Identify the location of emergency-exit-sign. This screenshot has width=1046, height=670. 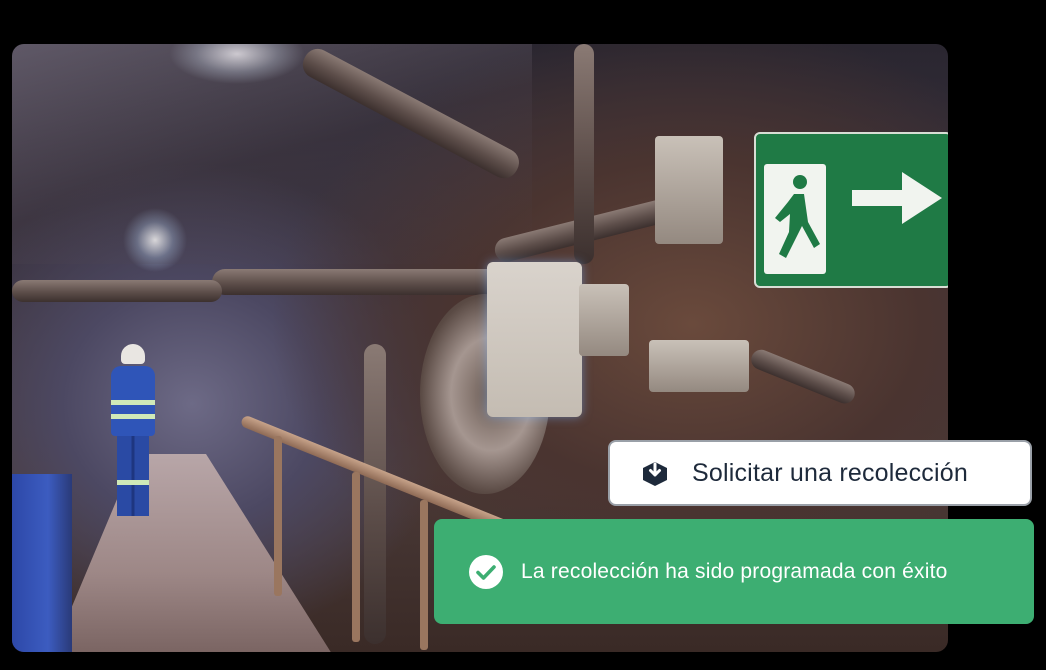
(851, 210).